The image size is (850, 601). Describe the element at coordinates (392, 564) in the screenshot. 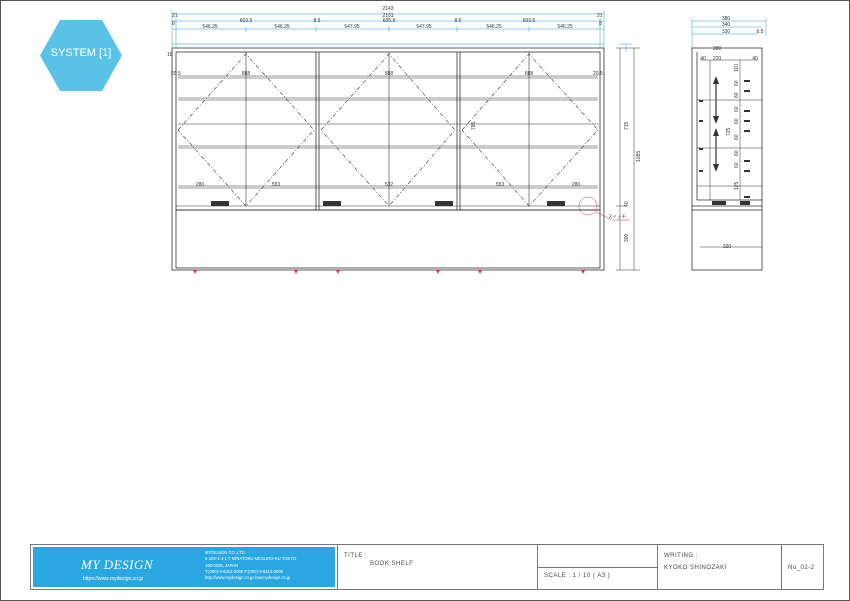

I see `title-value: BOOK SHELF` at that location.